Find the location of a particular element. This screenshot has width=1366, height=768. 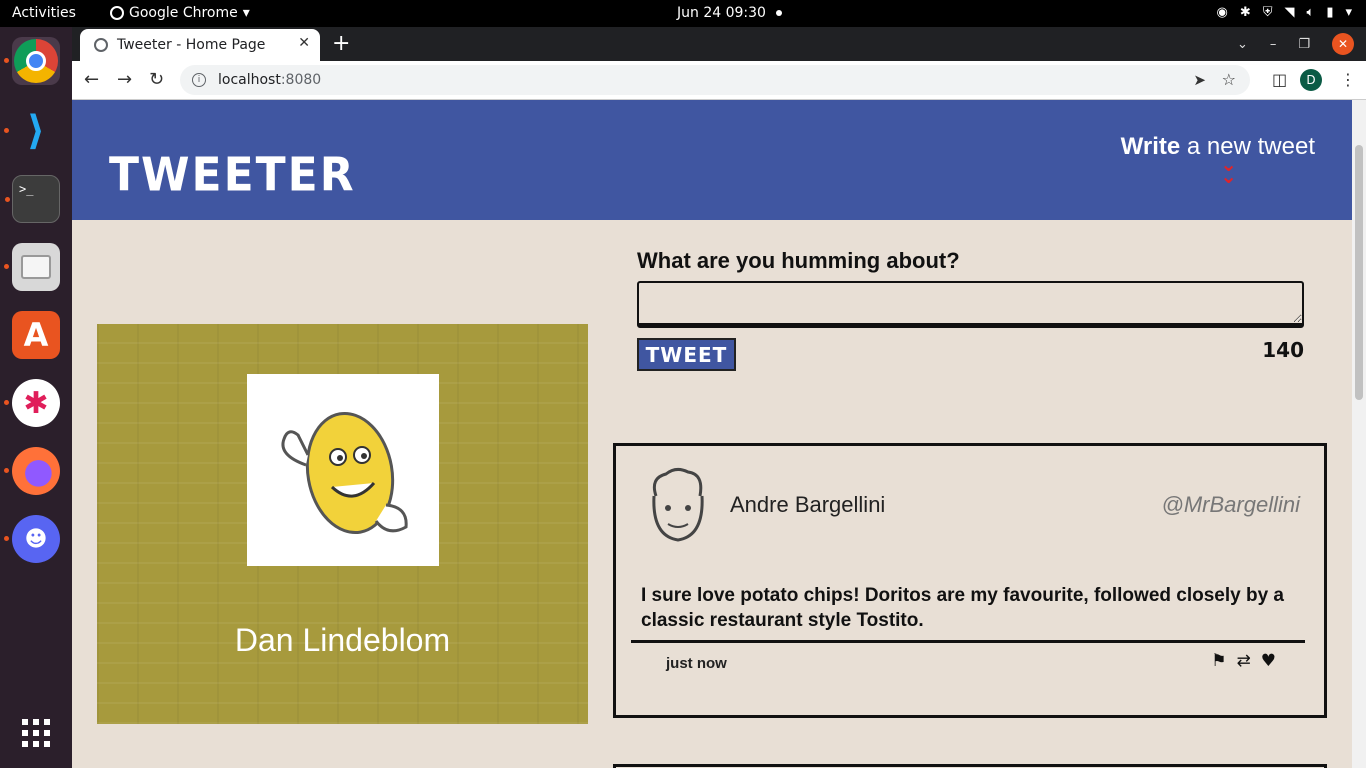

profile-name: Dan Lindeblom is located at coordinates (342, 640).